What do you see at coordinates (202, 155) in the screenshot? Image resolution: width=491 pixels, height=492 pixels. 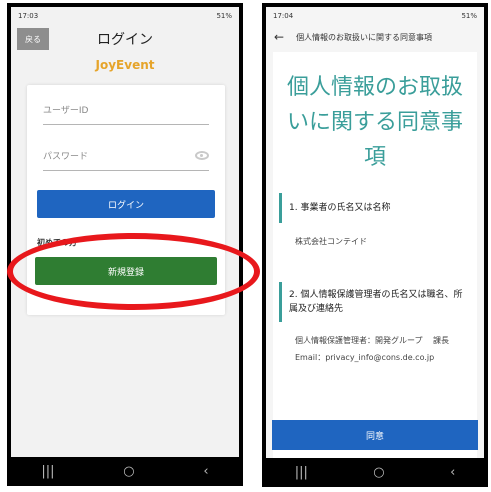 I see `eye-icon` at bounding box center [202, 155].